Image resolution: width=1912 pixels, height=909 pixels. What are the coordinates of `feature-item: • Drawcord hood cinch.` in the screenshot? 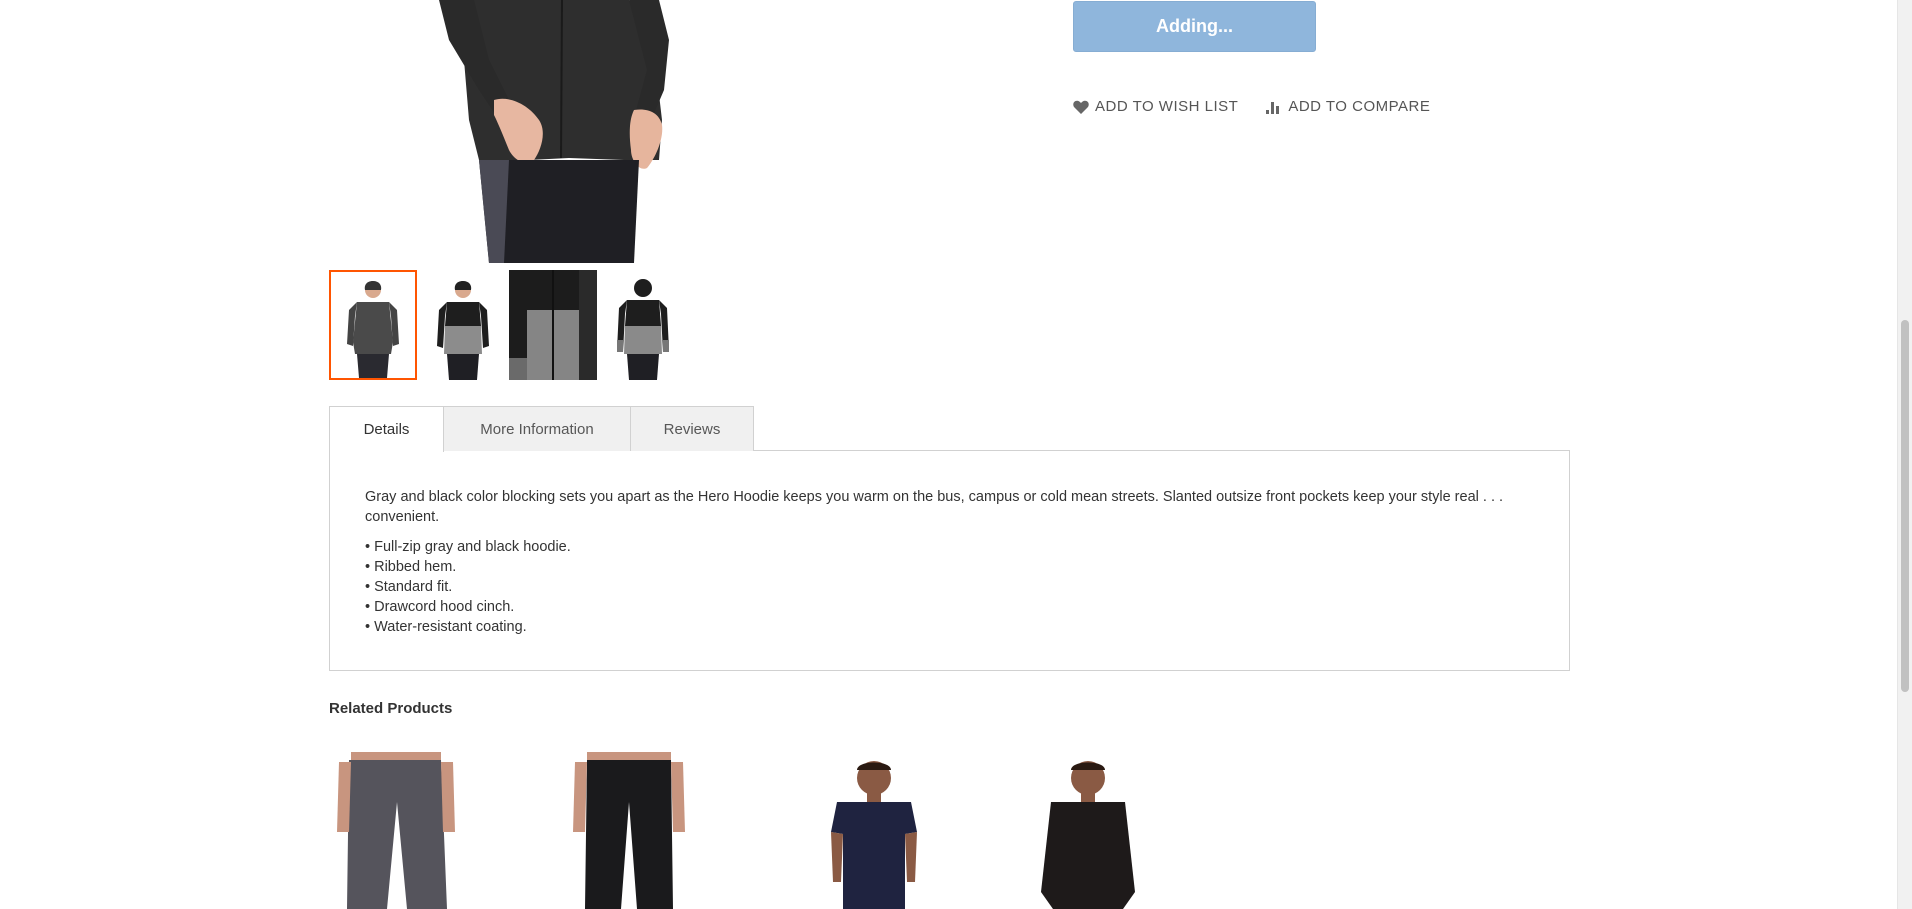 It's located at (440, 607).